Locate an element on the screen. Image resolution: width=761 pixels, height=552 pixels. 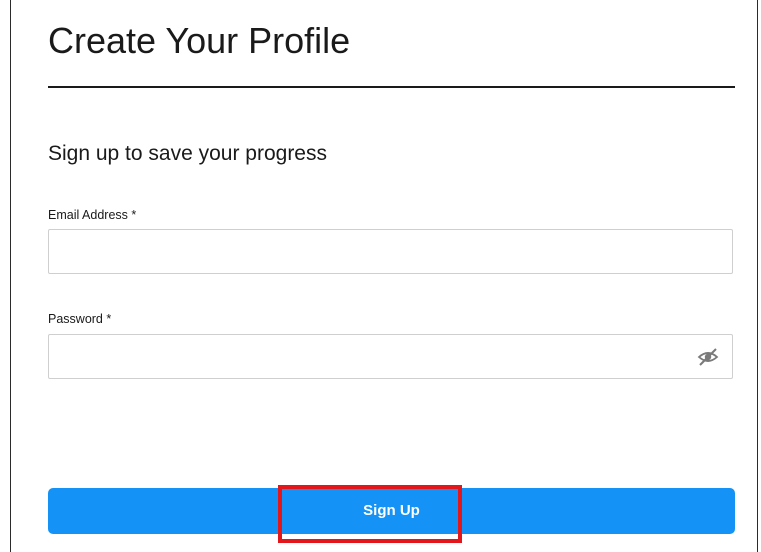
password-field is located at coordinates (390, 356).